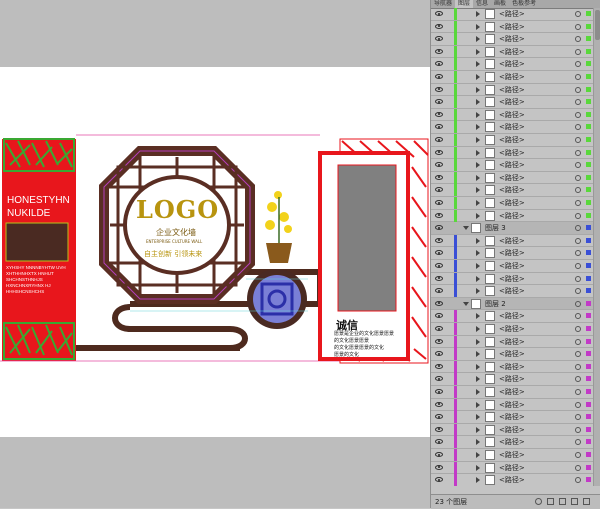 This screenshot has width=600, height=509. Describe the element at coordinates (482, 4) in the screenshot. I see `tab-info: 信息` at that location.